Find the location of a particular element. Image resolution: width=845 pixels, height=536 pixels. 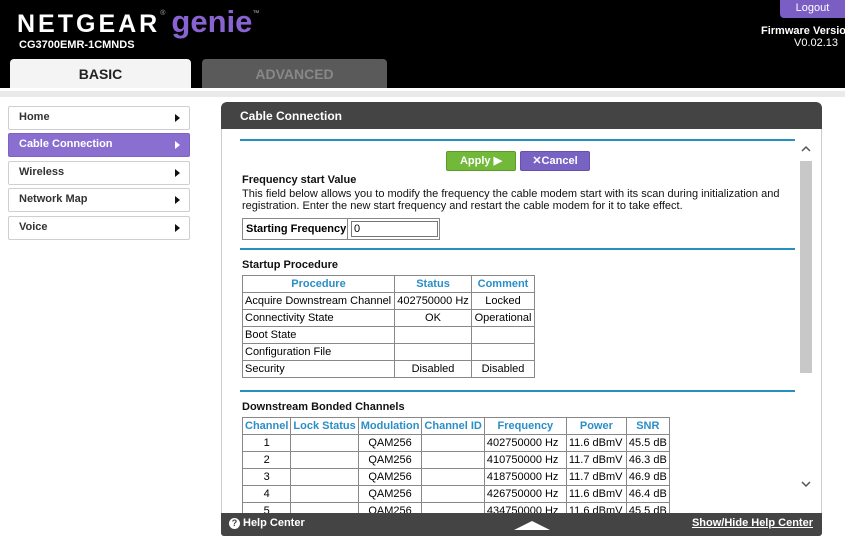

netgear-genie-logo: NETGEAR® genie™ is located at coordinates (138, 22).